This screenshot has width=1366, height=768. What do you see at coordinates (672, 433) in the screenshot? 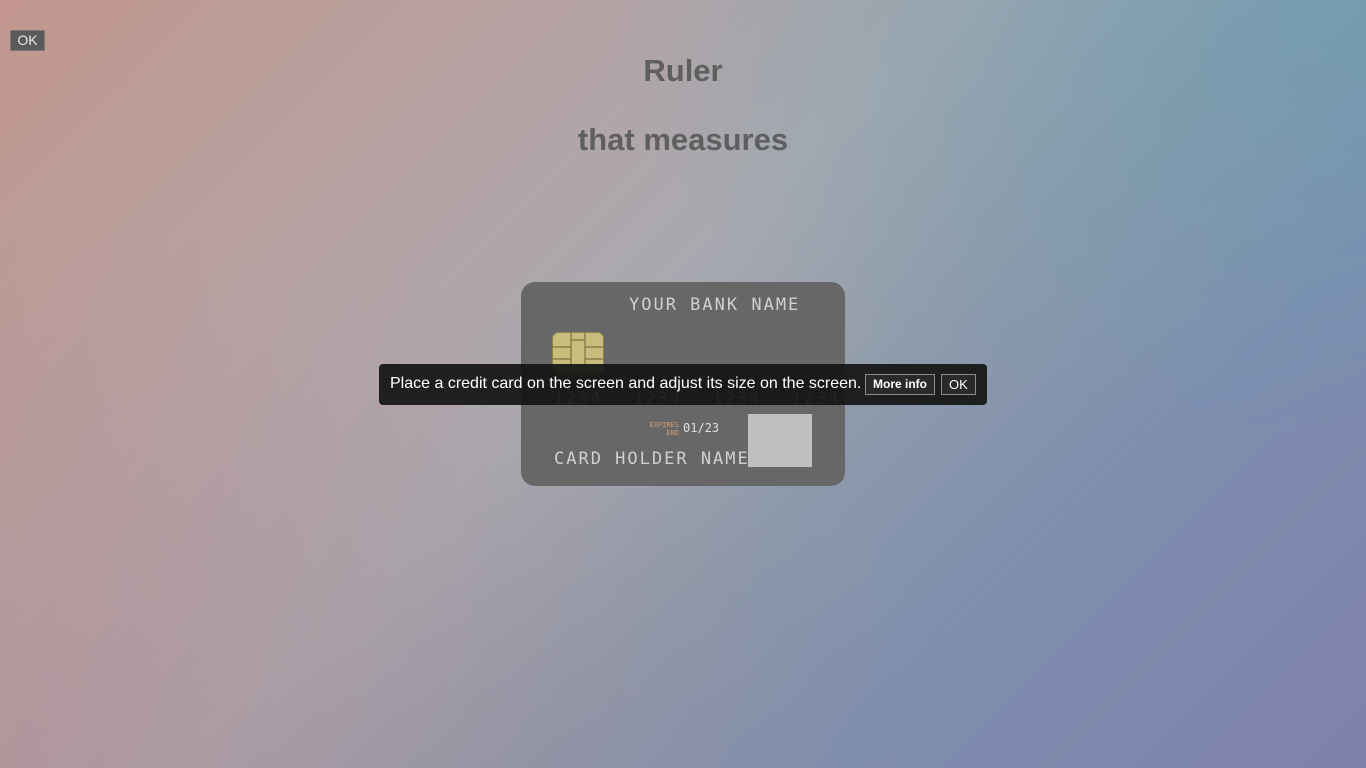
I see `expires-label-line2: END` at bounding box center [672, 433].